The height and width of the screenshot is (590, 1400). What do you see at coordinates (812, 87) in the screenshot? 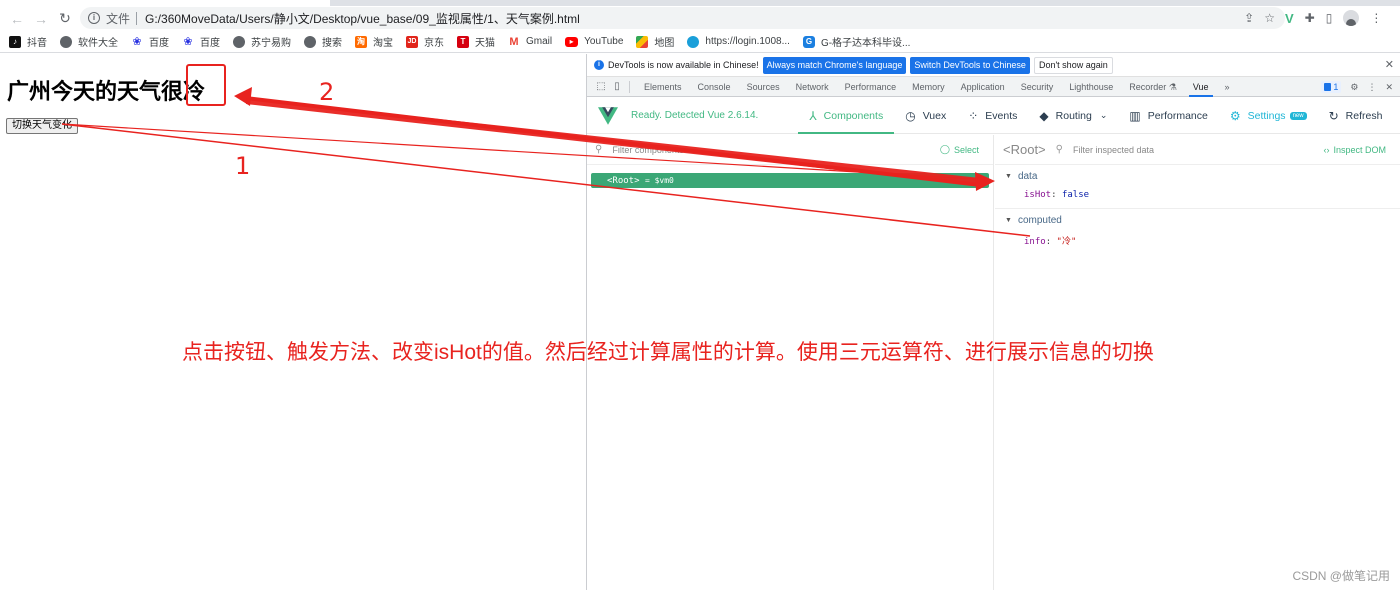
I see `tab-network: Network` at bounding box center [812, 87].